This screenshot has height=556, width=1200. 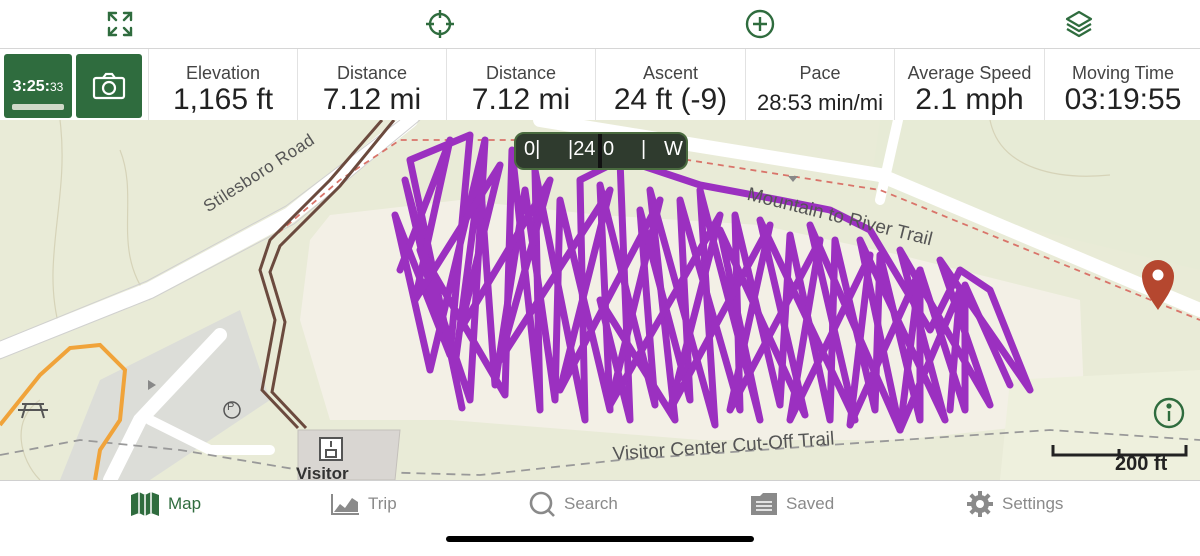 I want to click on camera-icon, so click(x=109, y=86).